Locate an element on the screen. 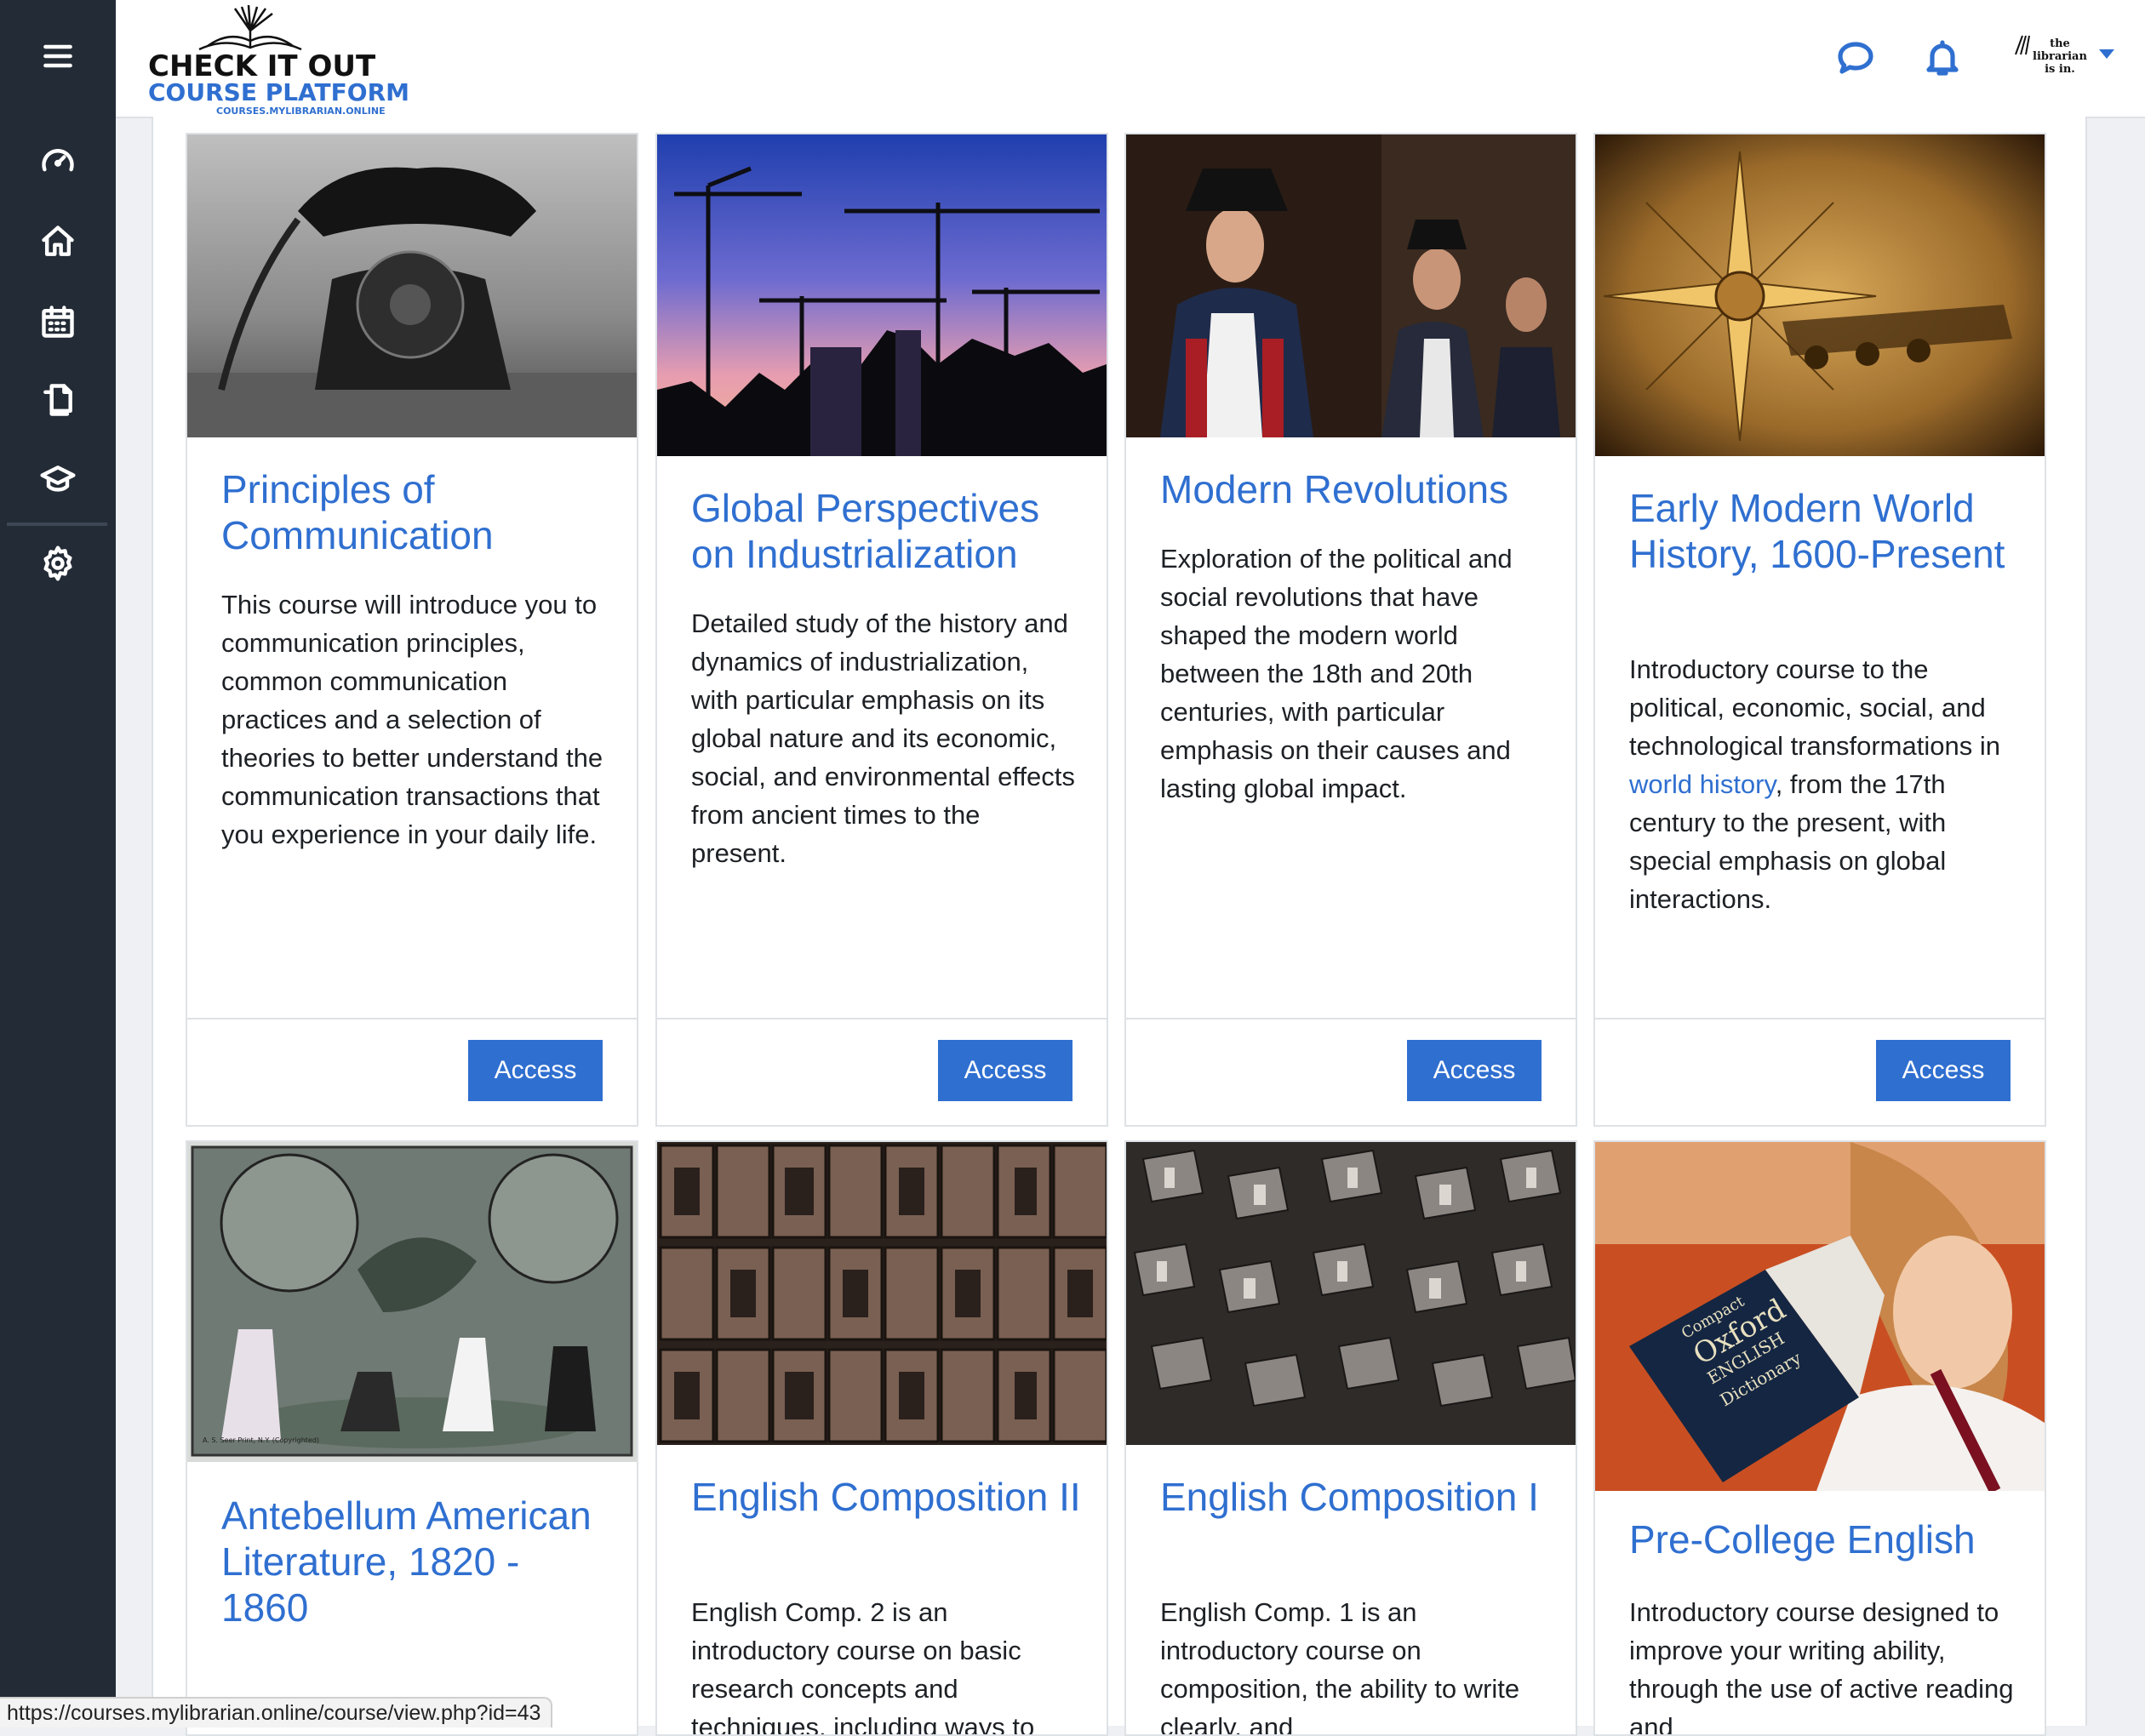 This screenshot has width=2145, height=1736. world-history-link: world history is located at coordinates (1702, 784).